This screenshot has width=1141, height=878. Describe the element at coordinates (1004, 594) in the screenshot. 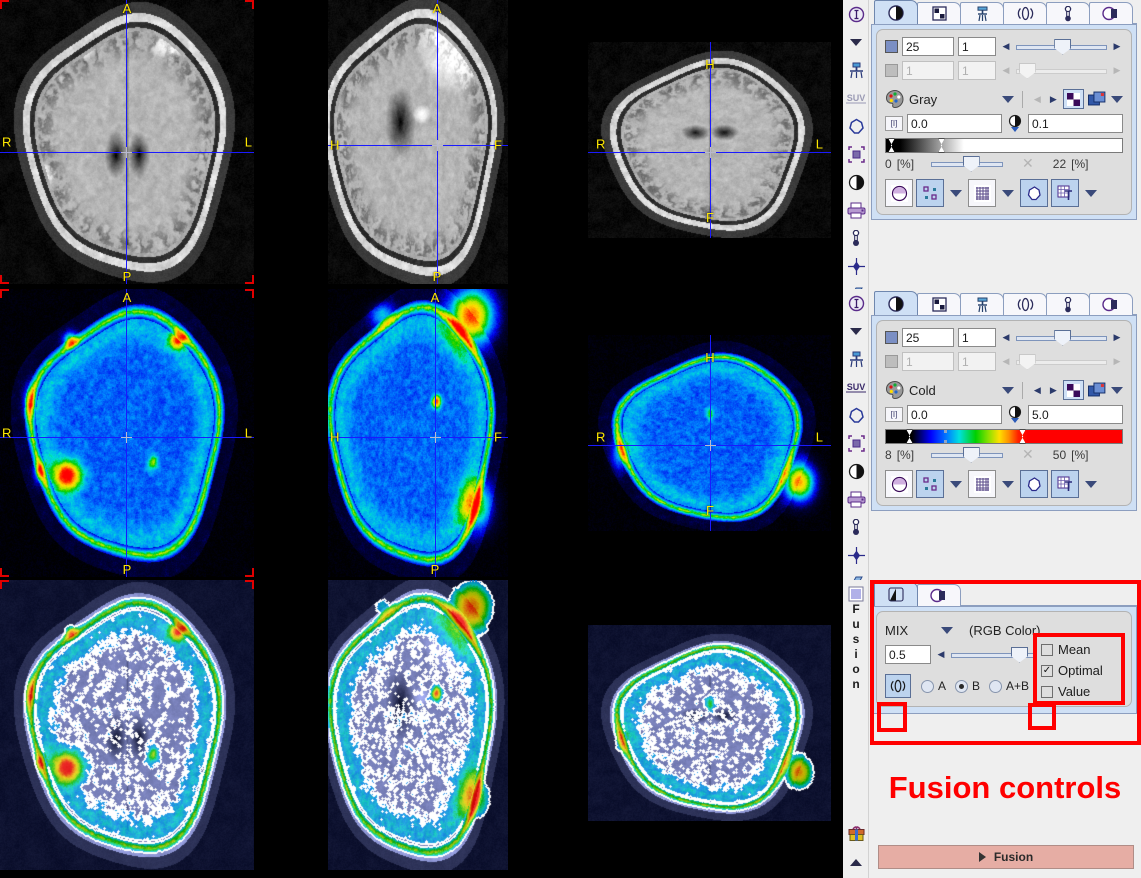

I see `panel-fusion-tabs` at that location.